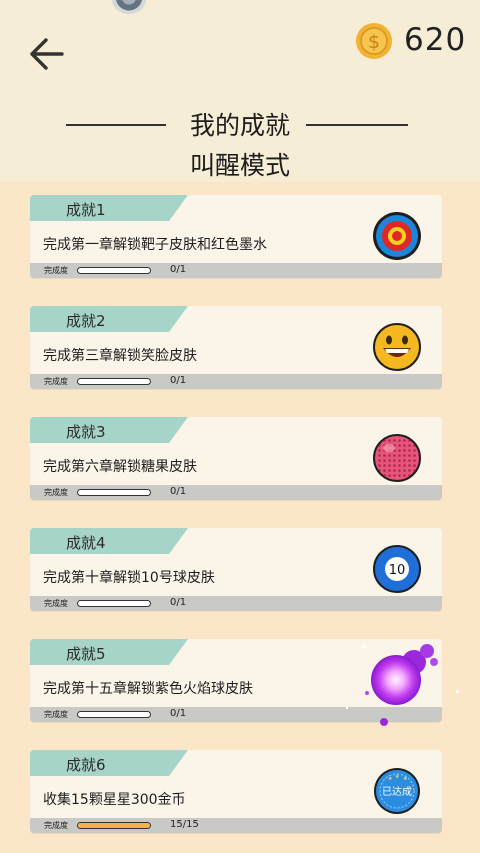 This screenshot has height=853, width=480. What do you see at coordinates (236, 458) in the screenshot?
I see `achievement-card: 成就3 完成第六章解锁糖果皮肤 完成度 0/1` at bounding box center [236, 458].